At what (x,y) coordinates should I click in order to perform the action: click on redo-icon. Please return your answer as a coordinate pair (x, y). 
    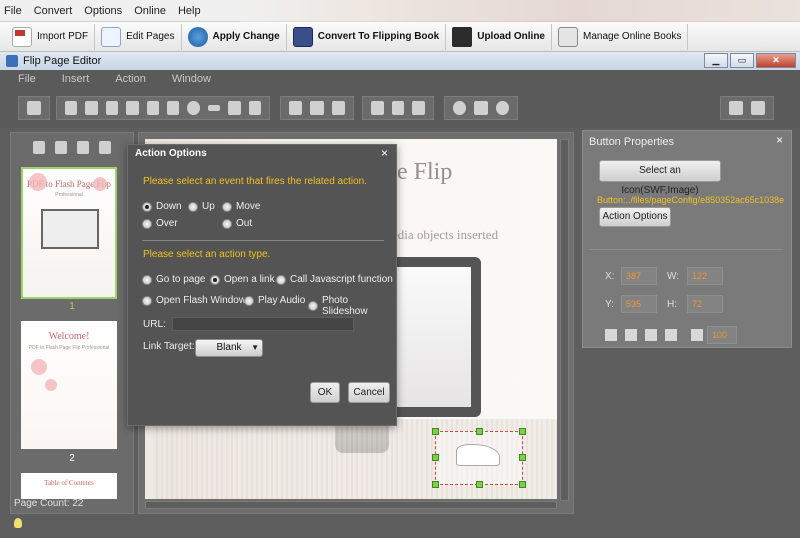
    Looking at the image, I should click on (419, 108).